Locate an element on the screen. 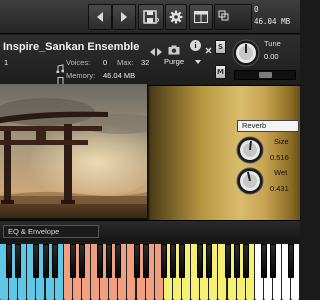 The height and width of the screenshot is (300, 320). purge-menu: Purge is located at coordinates (184, 62).